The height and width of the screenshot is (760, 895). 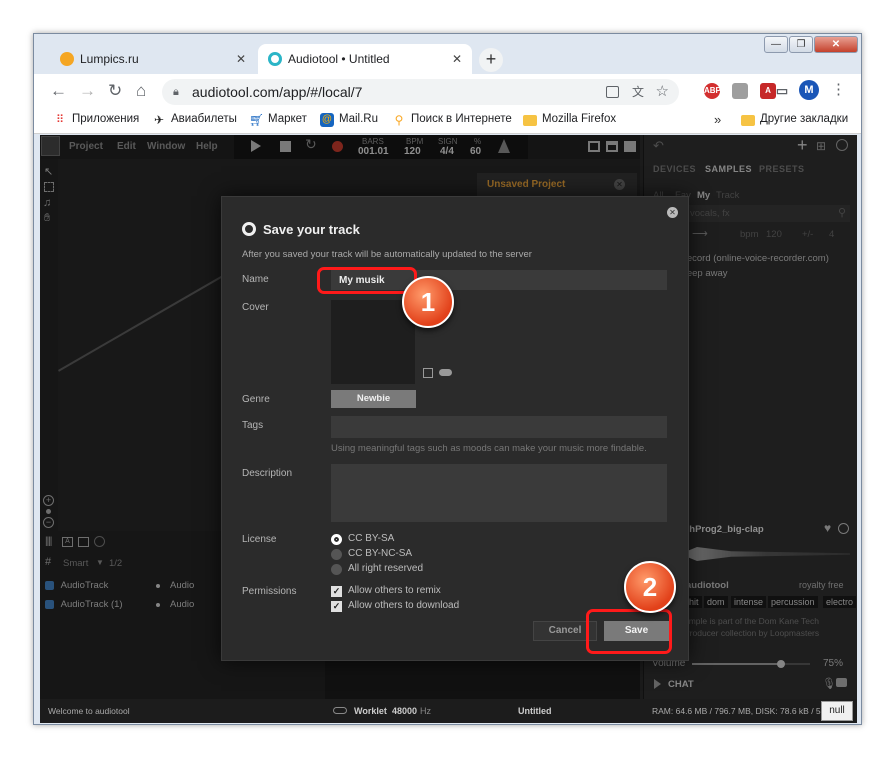 I want to click on mail-icon: @, so click(x=327, y=120).